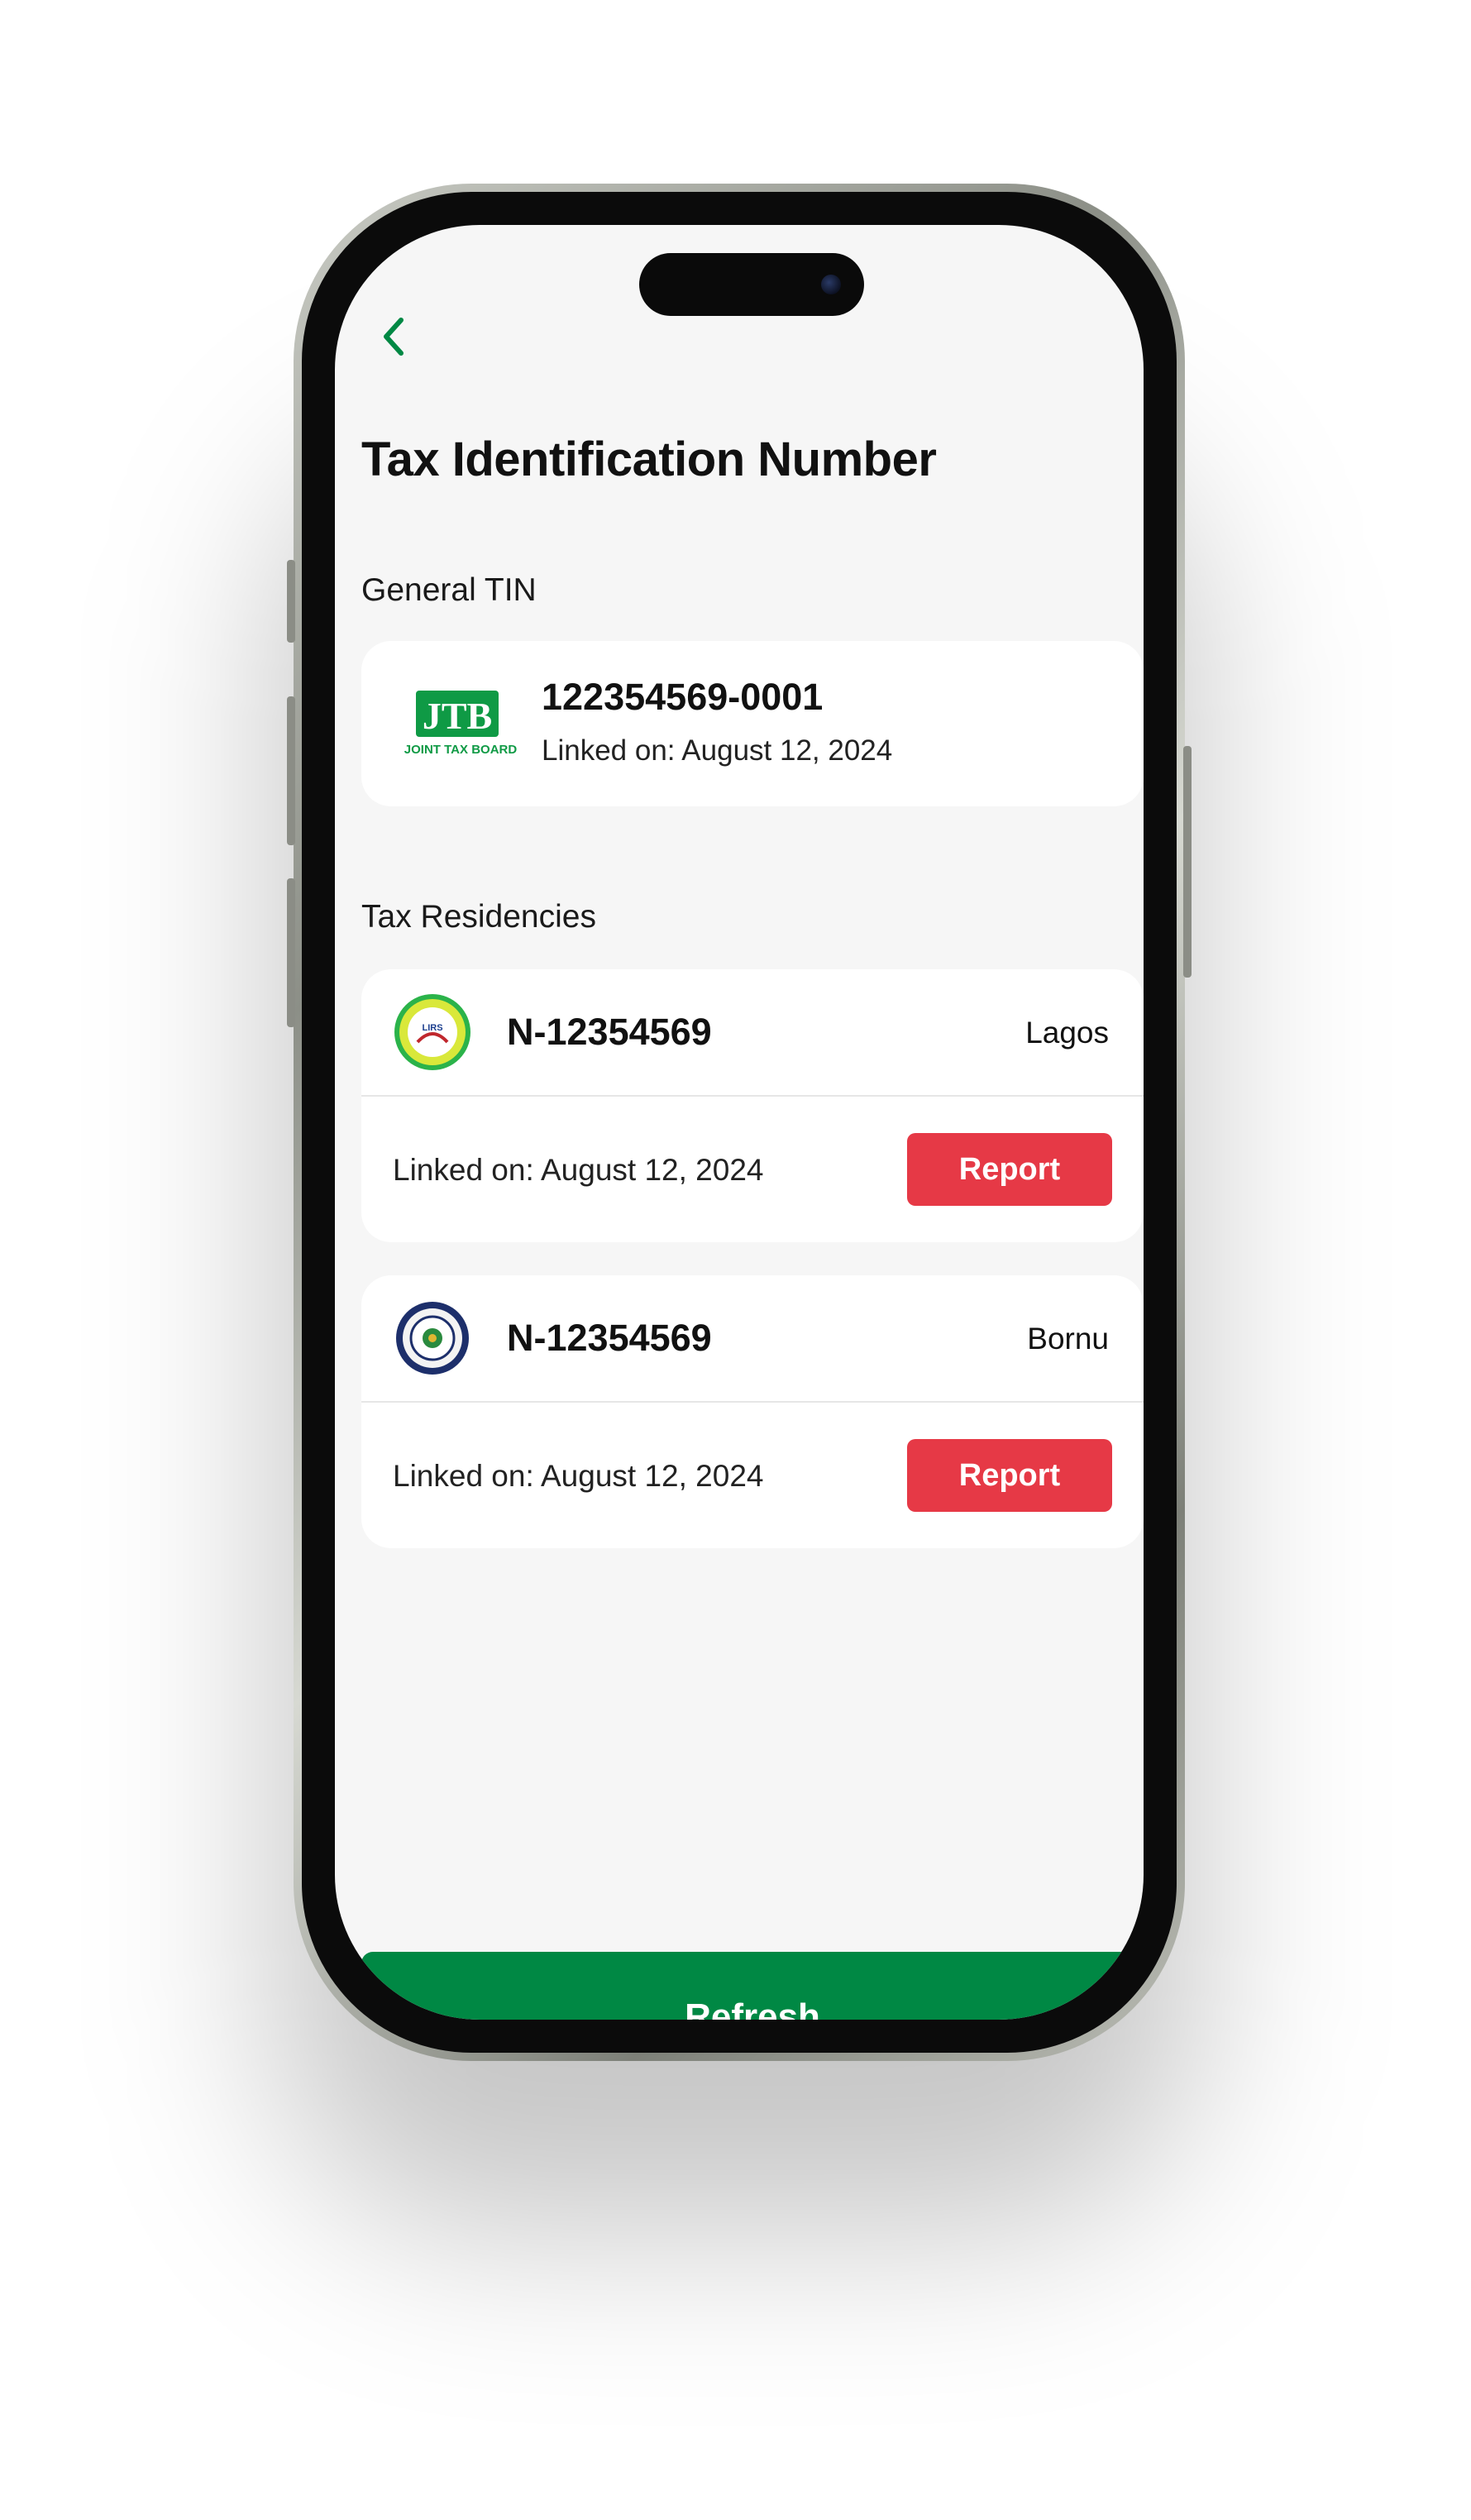 This screenshot has width=1471, height=2520. What do you see at coordinates (461, 750) in the screenshot?
I see `jtb-logo-caption: JOINT TAX BOARD` at bounding box center [461, 750].